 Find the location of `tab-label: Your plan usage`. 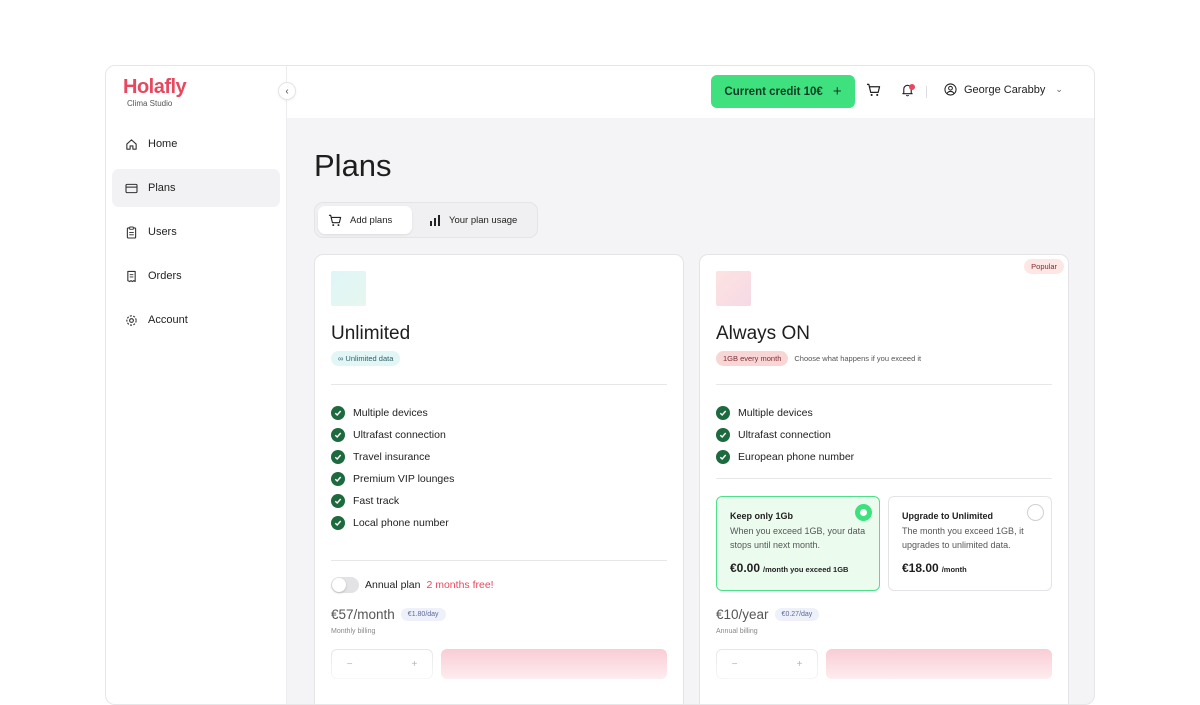

tab-label: Your plan usage is located at coordinates (483, 220).